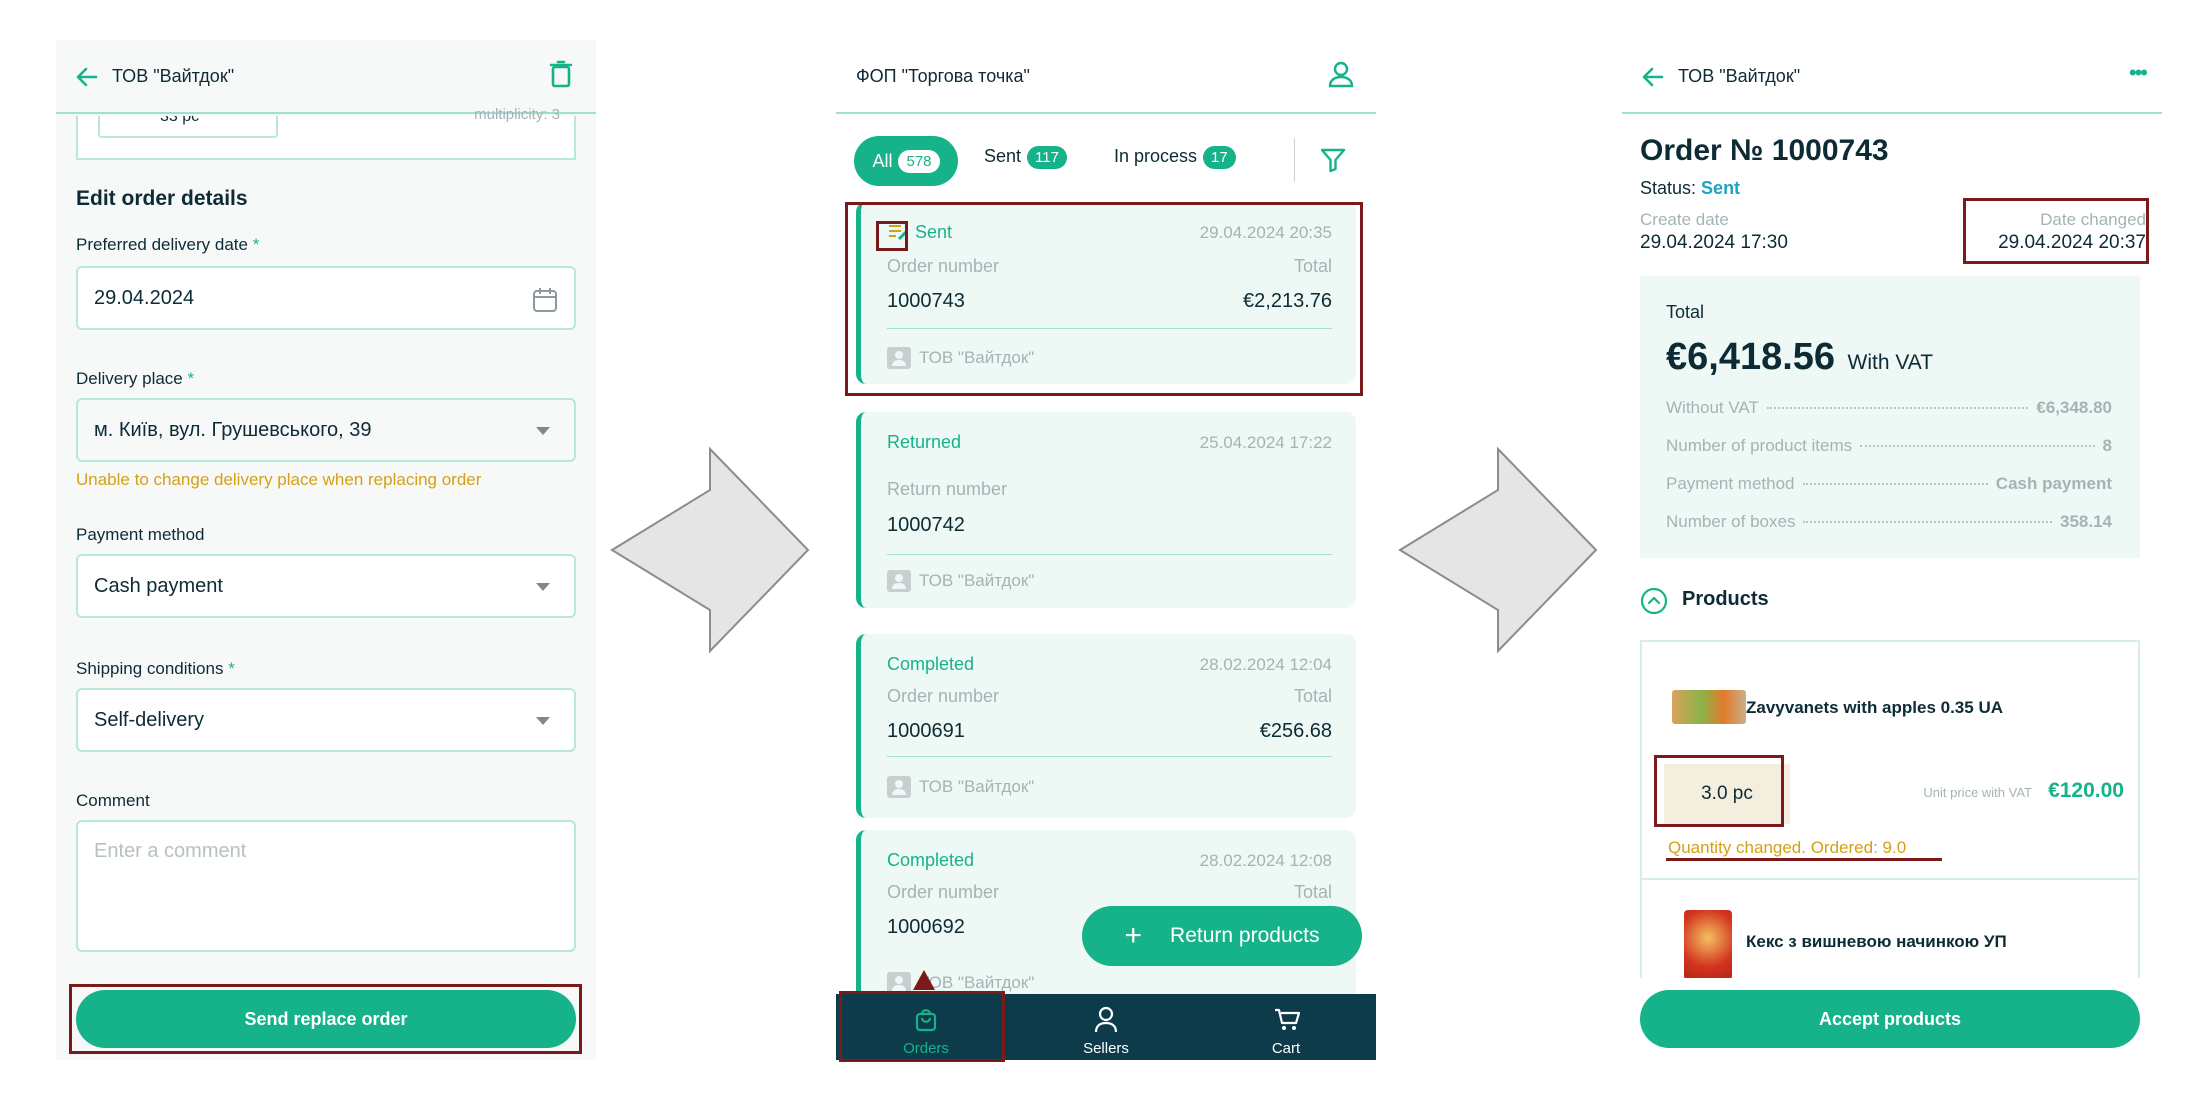 The width and height of the screenshot is (2200, 1100). Describe the element at coordinates (1156, 156) in the screenshot. I see `filter-in-process-label: In process` at that location.